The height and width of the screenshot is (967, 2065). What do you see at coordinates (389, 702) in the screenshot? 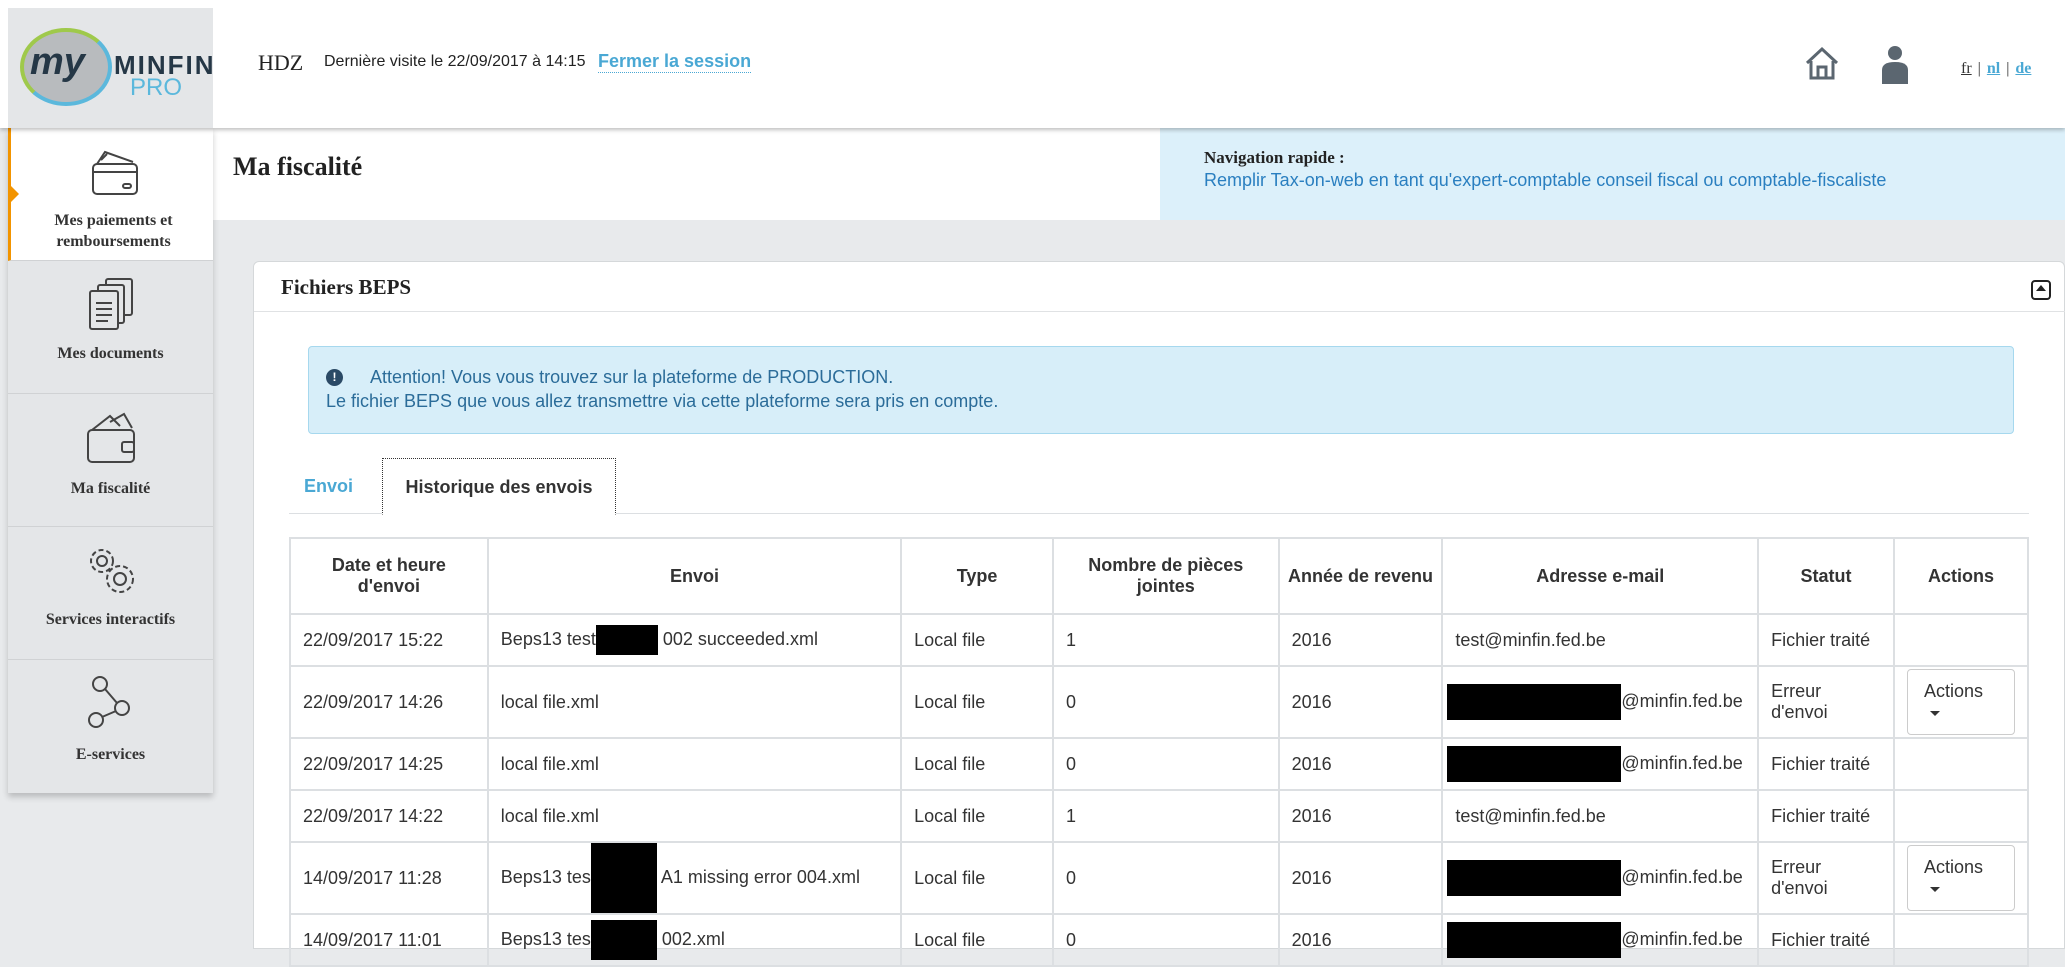
I see `cell-date: 22/09/2017 14:26` at bounding box center [389, 702].